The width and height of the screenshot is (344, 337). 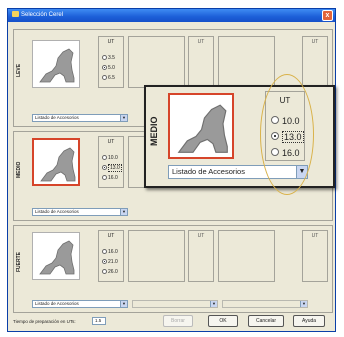 What do you see at coordinates (309, 321) in the screenshot?
I see `help-button: Ayuda` at bounding box center [309, 321].